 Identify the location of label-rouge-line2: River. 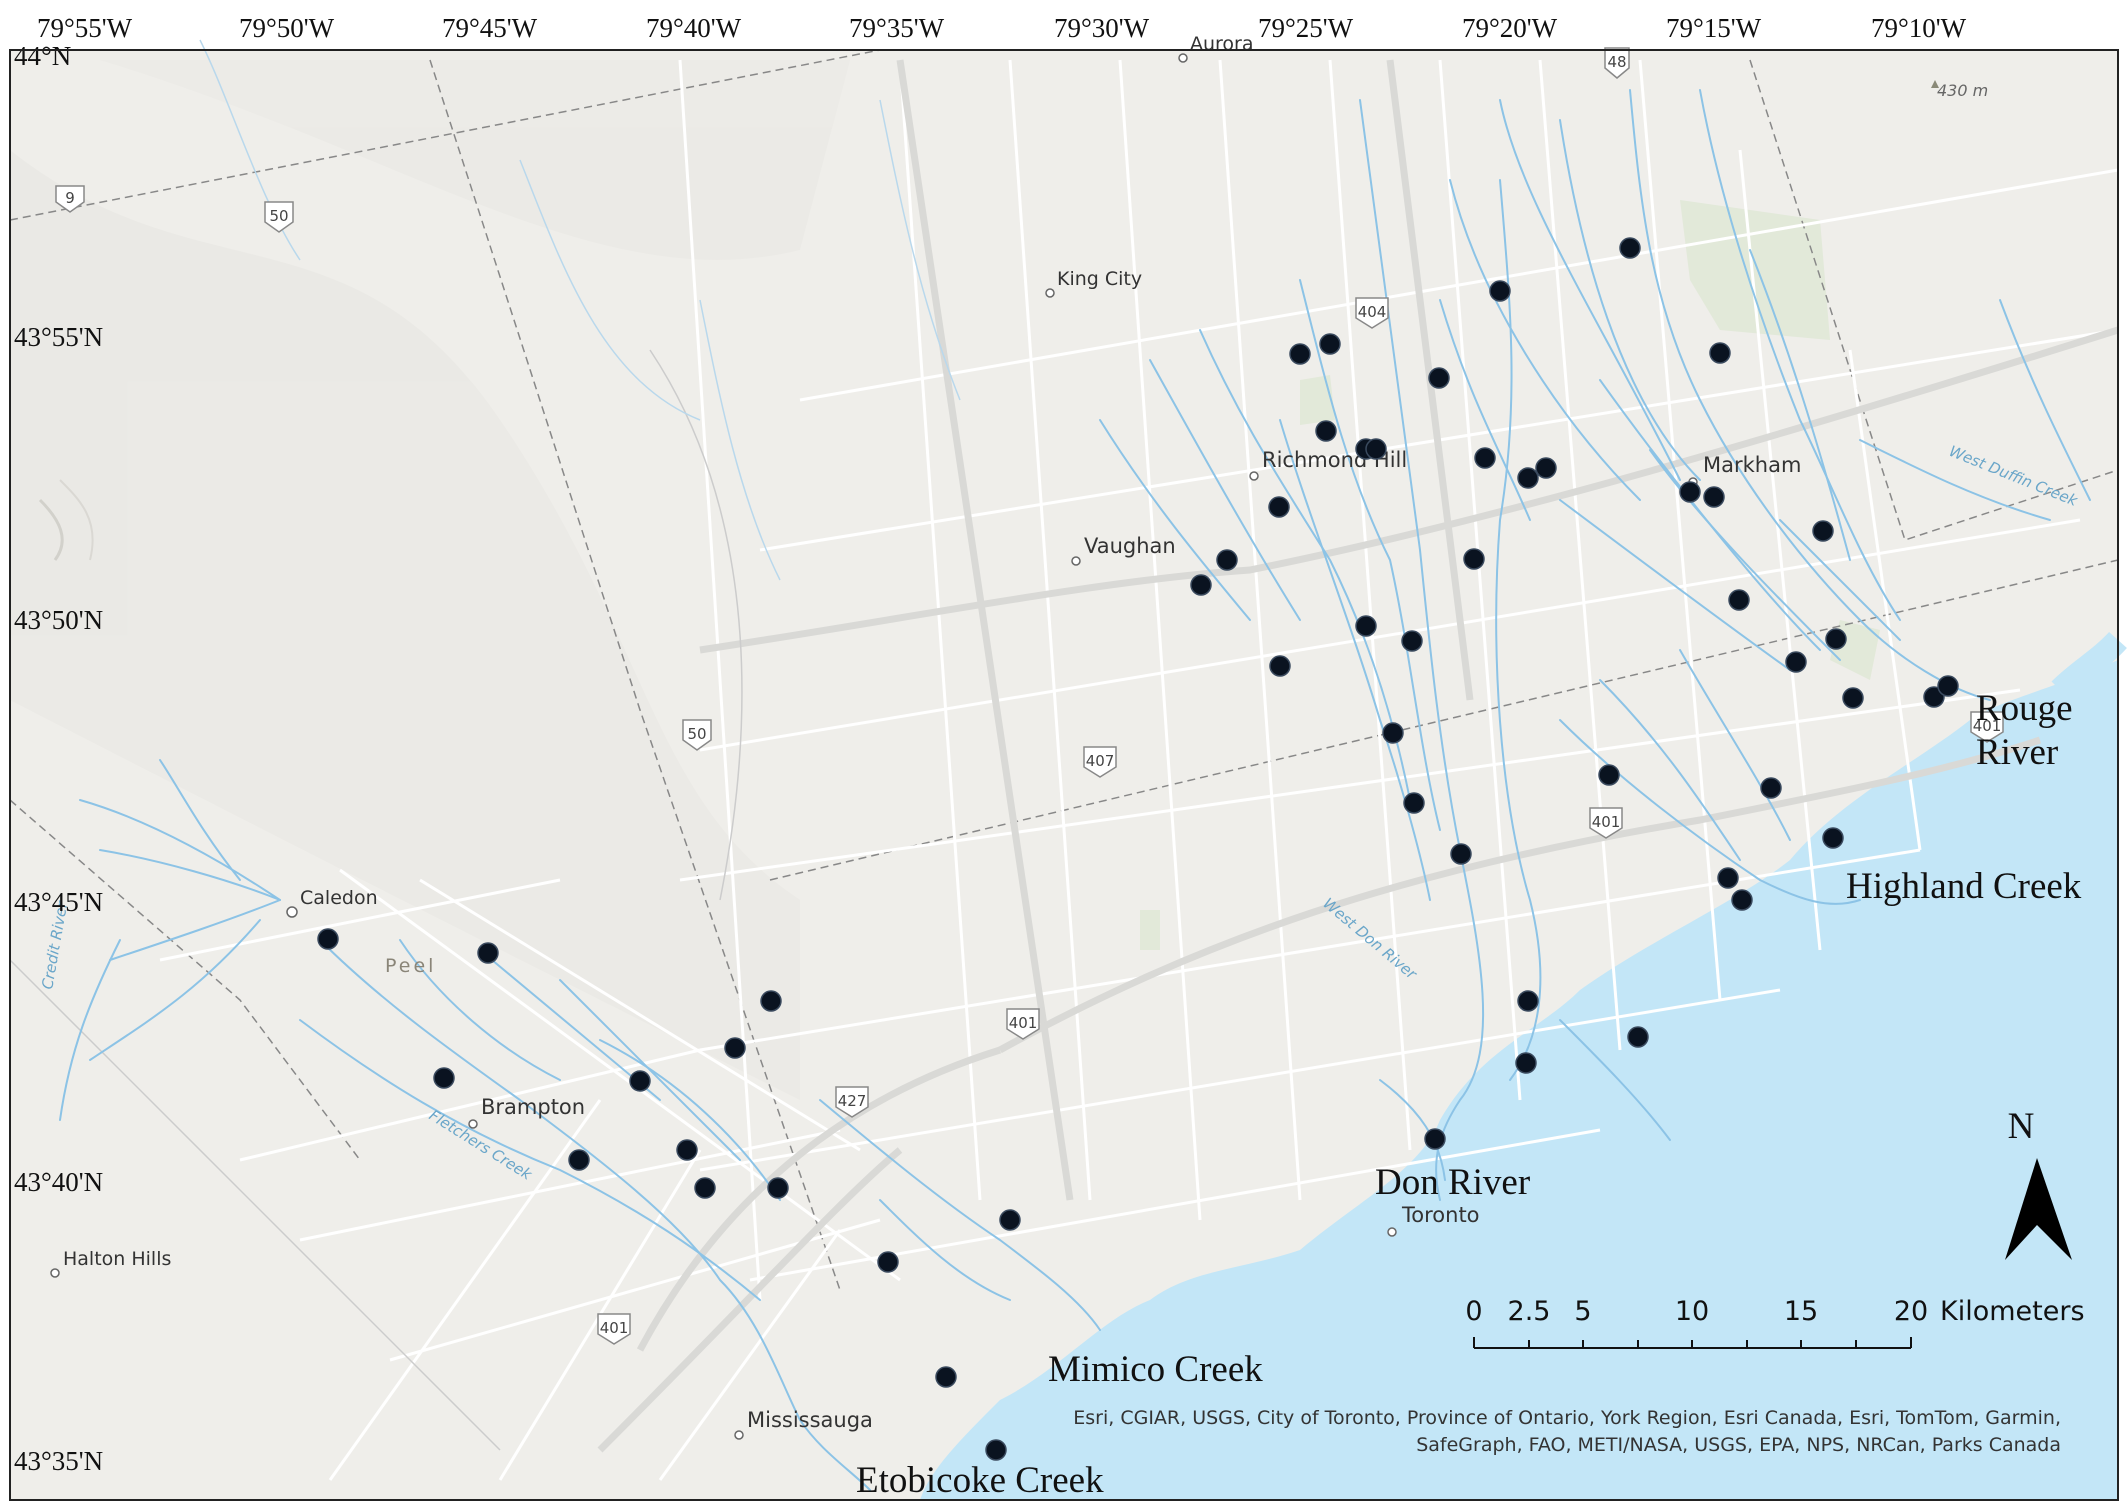
(2017, 752).